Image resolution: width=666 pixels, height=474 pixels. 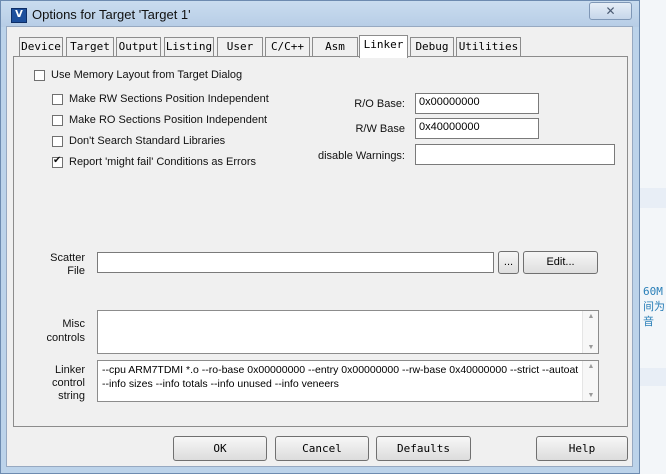 I want to click on scatter-file-label: Scatter, so click(x=67, y=258).